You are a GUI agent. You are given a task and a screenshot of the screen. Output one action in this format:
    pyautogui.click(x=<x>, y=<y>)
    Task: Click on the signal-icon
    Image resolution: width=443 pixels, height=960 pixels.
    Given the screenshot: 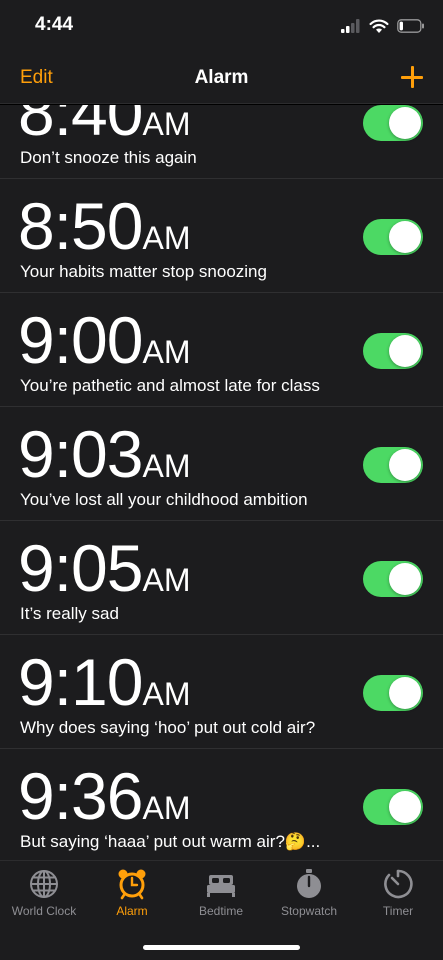 What is the action you would take?
    pyautogui.click(x=350, y=26)
    